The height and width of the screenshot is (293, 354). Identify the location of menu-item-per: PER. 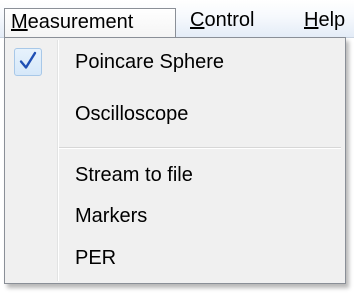
(175, 258).